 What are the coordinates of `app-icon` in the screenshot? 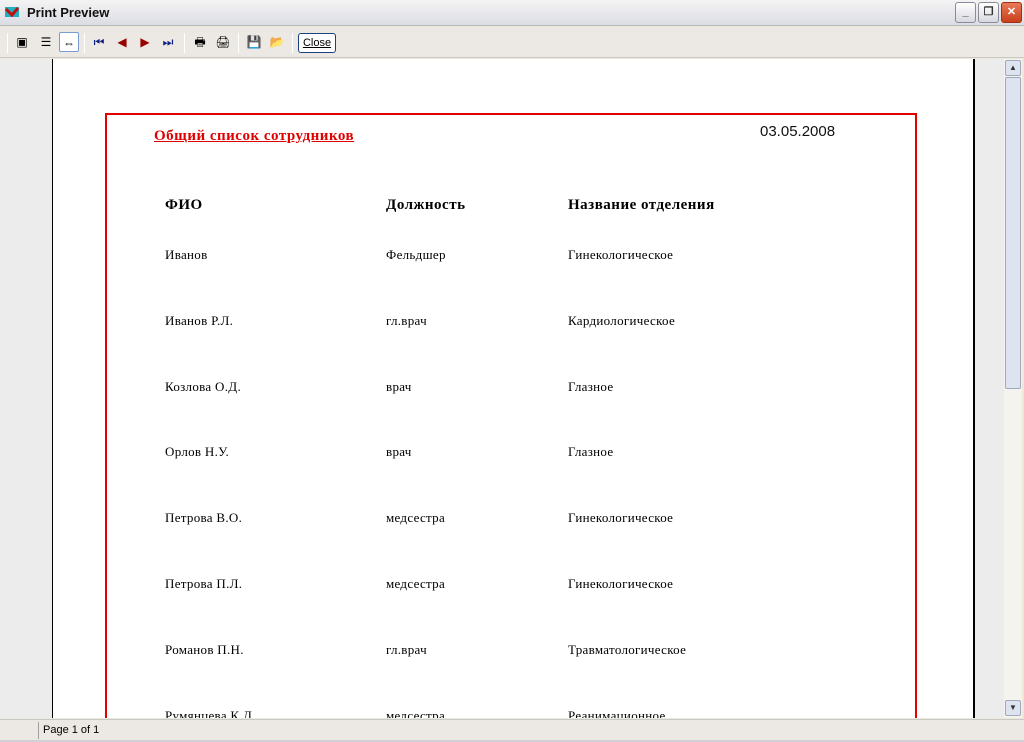 It's located at (12, 12).